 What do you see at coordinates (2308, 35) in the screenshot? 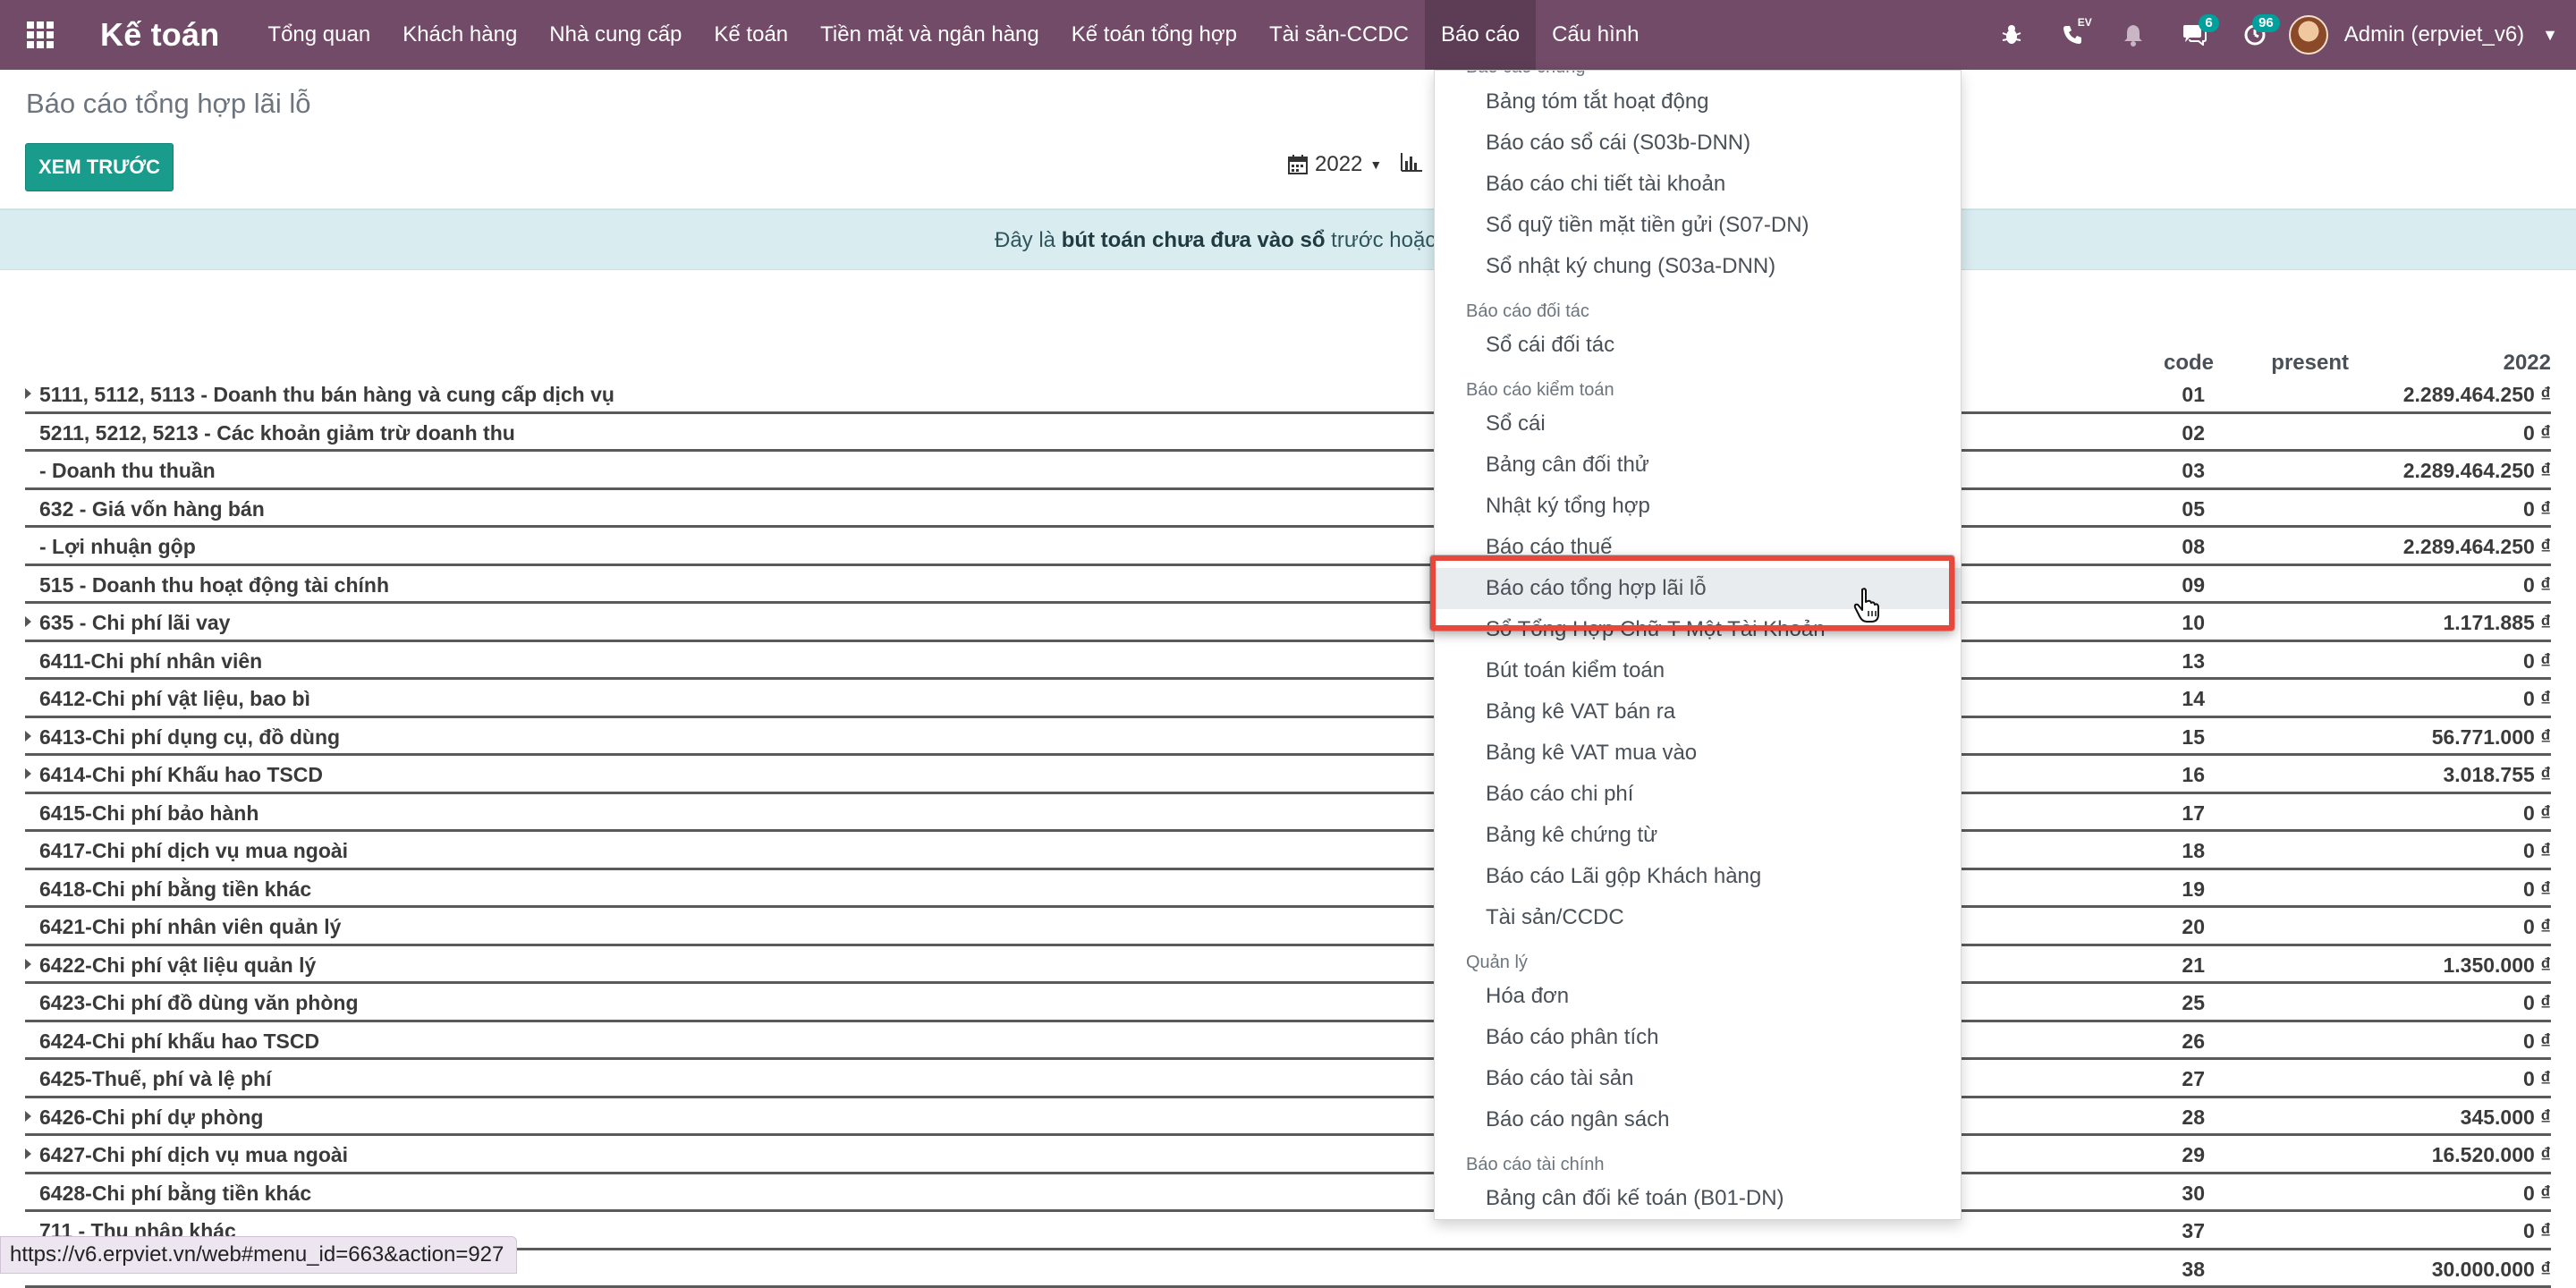
I see `user-avatar` at bounding box center [2308, 35].